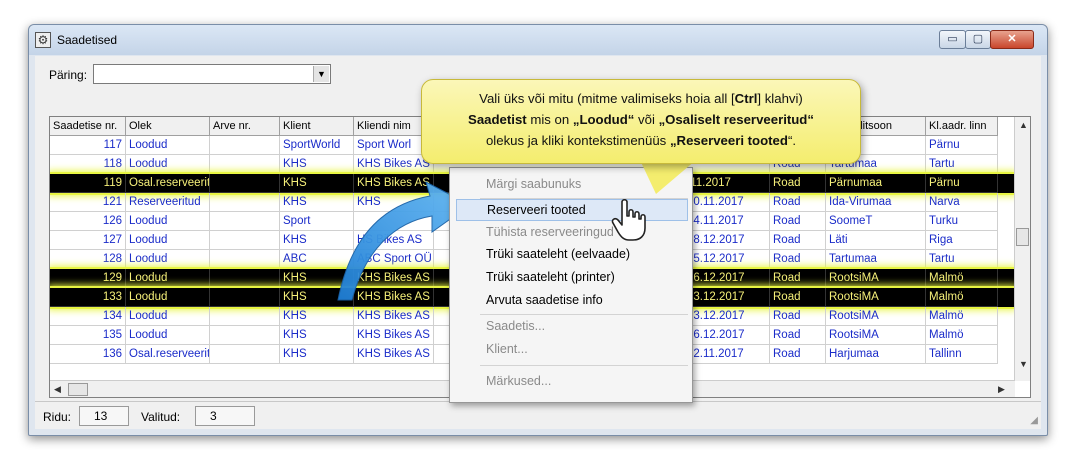  What do you see at coordinates (780, 98) in the screenshot?
I see `callout-text: ] klahvi)` at bounding box center [780, 98].